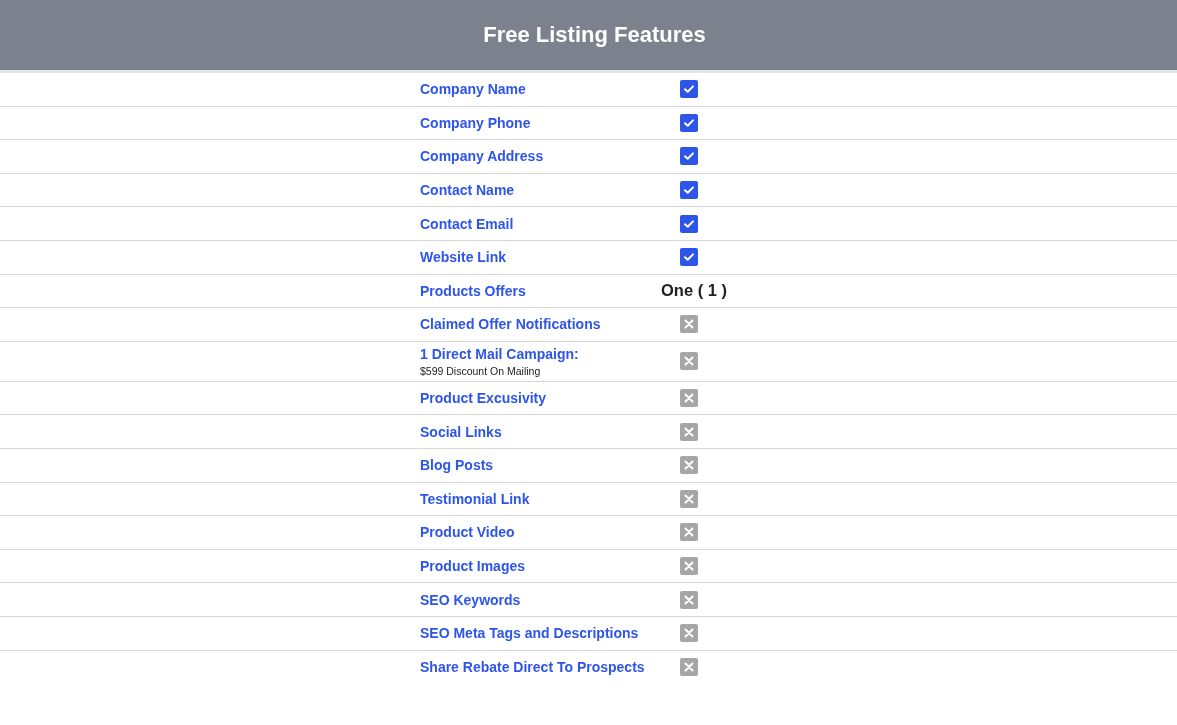 This screenshot has width=1177, height=725. What do you see at coordinates (461, 431) in the screenshot?
I see `feature-label: Social Links` at bounding box center [461, 431].